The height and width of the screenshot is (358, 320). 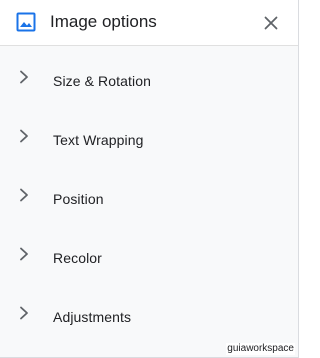 I want to click on section-label: Recolor, so click(x=77, y=258).